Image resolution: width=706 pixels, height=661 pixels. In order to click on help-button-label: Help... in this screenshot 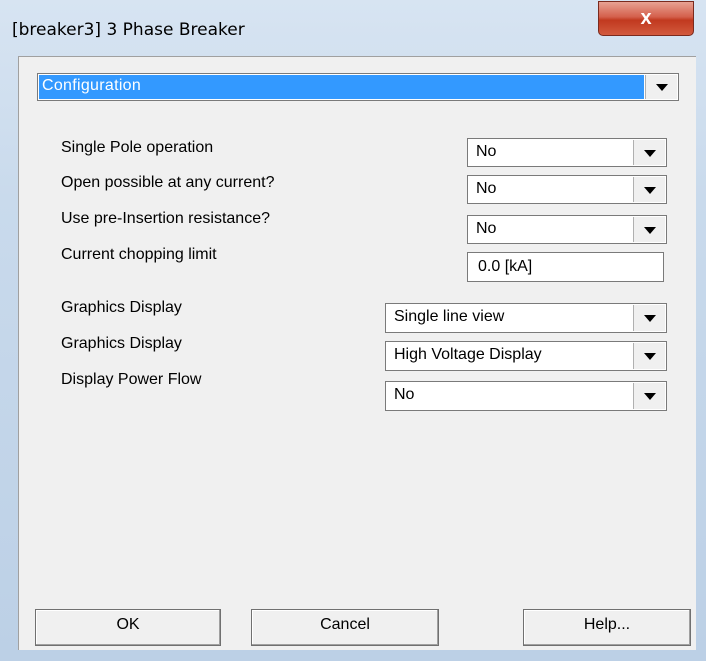, I will do `click(607, 624)`.